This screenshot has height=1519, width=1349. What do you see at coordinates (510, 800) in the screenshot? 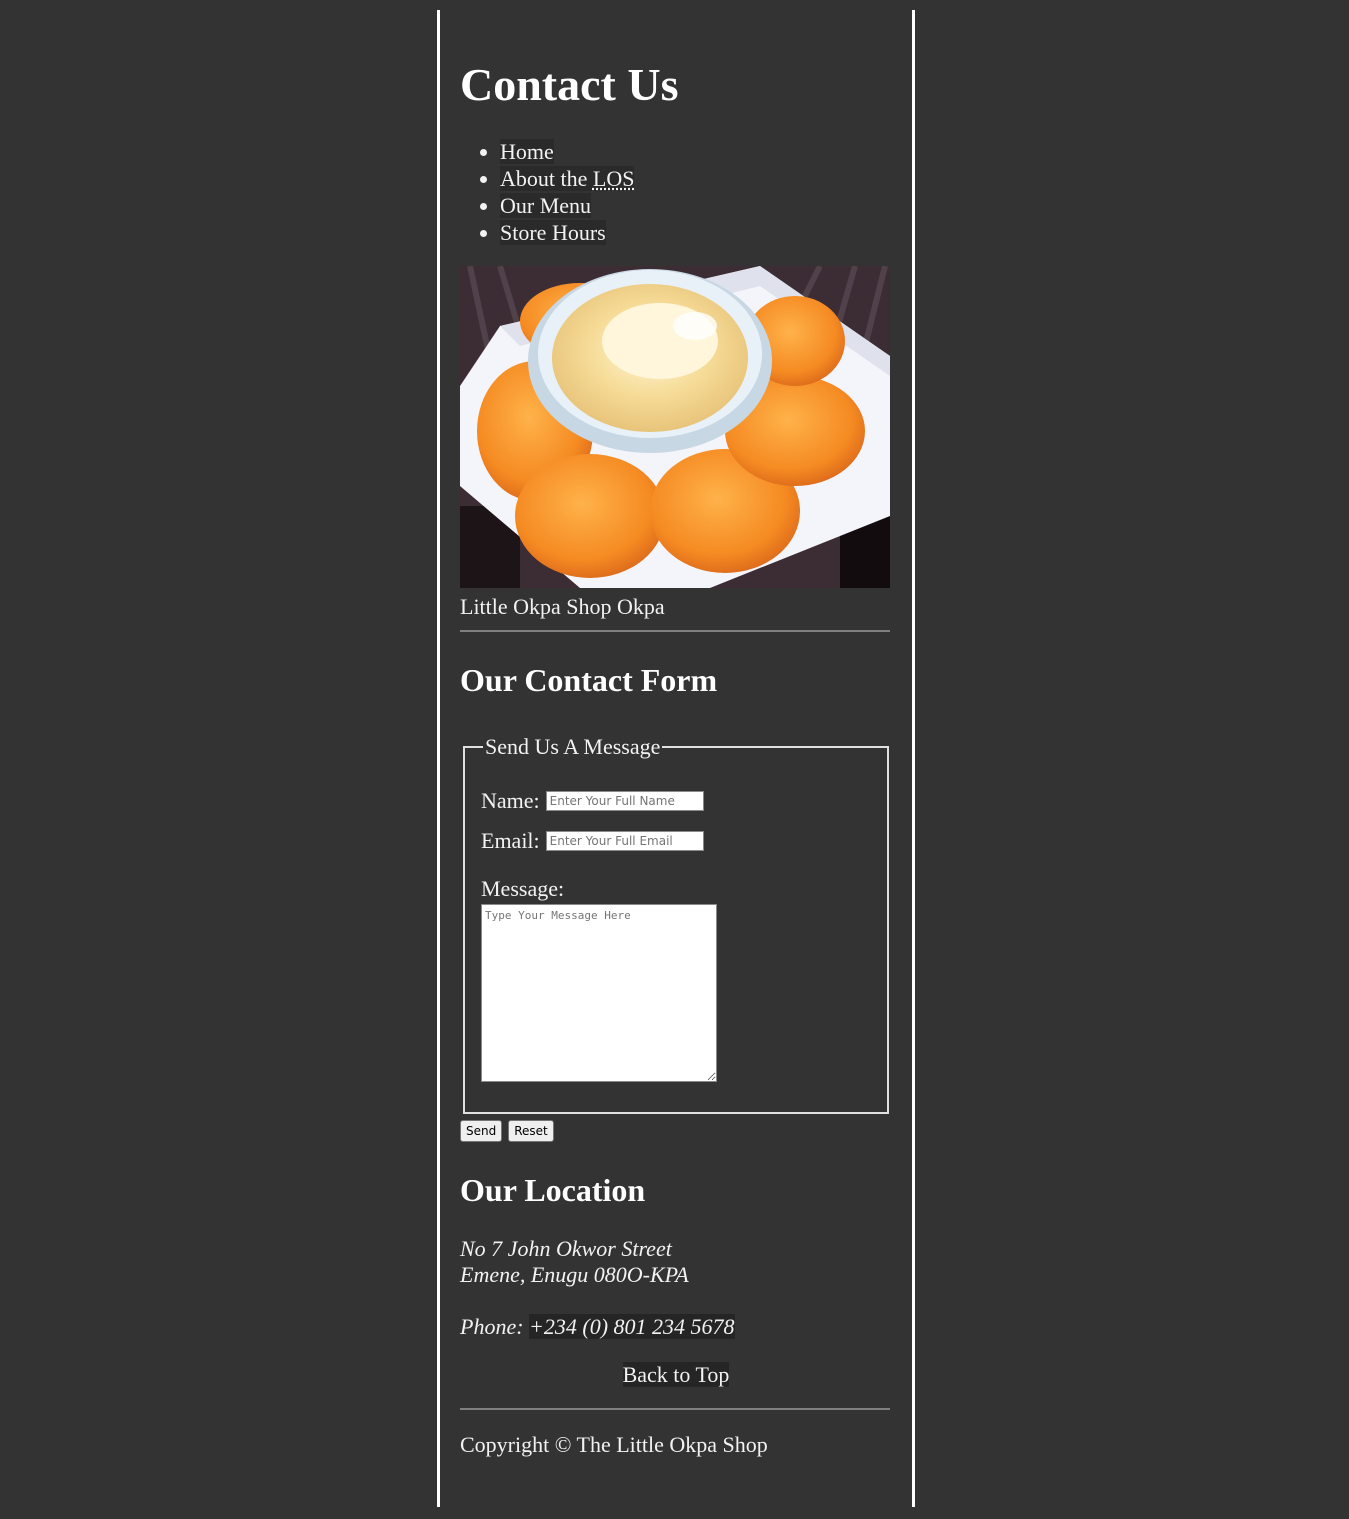
I see `name-label: Name:` at bounding box center [510, 800].